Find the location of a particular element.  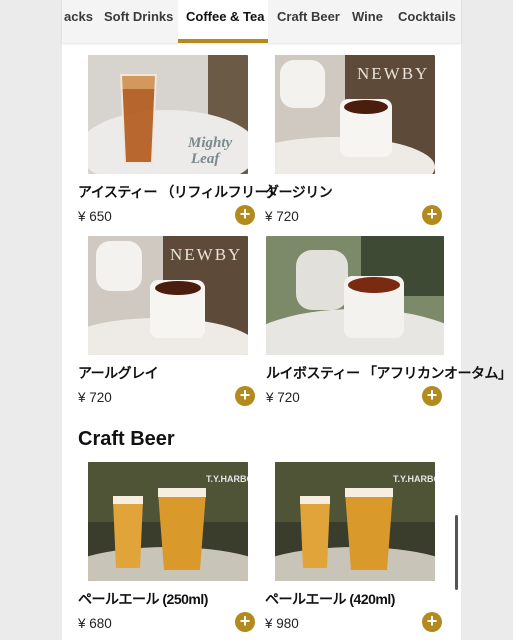

tab-cocktails: Cocktails is located at coordinates (427, 21).